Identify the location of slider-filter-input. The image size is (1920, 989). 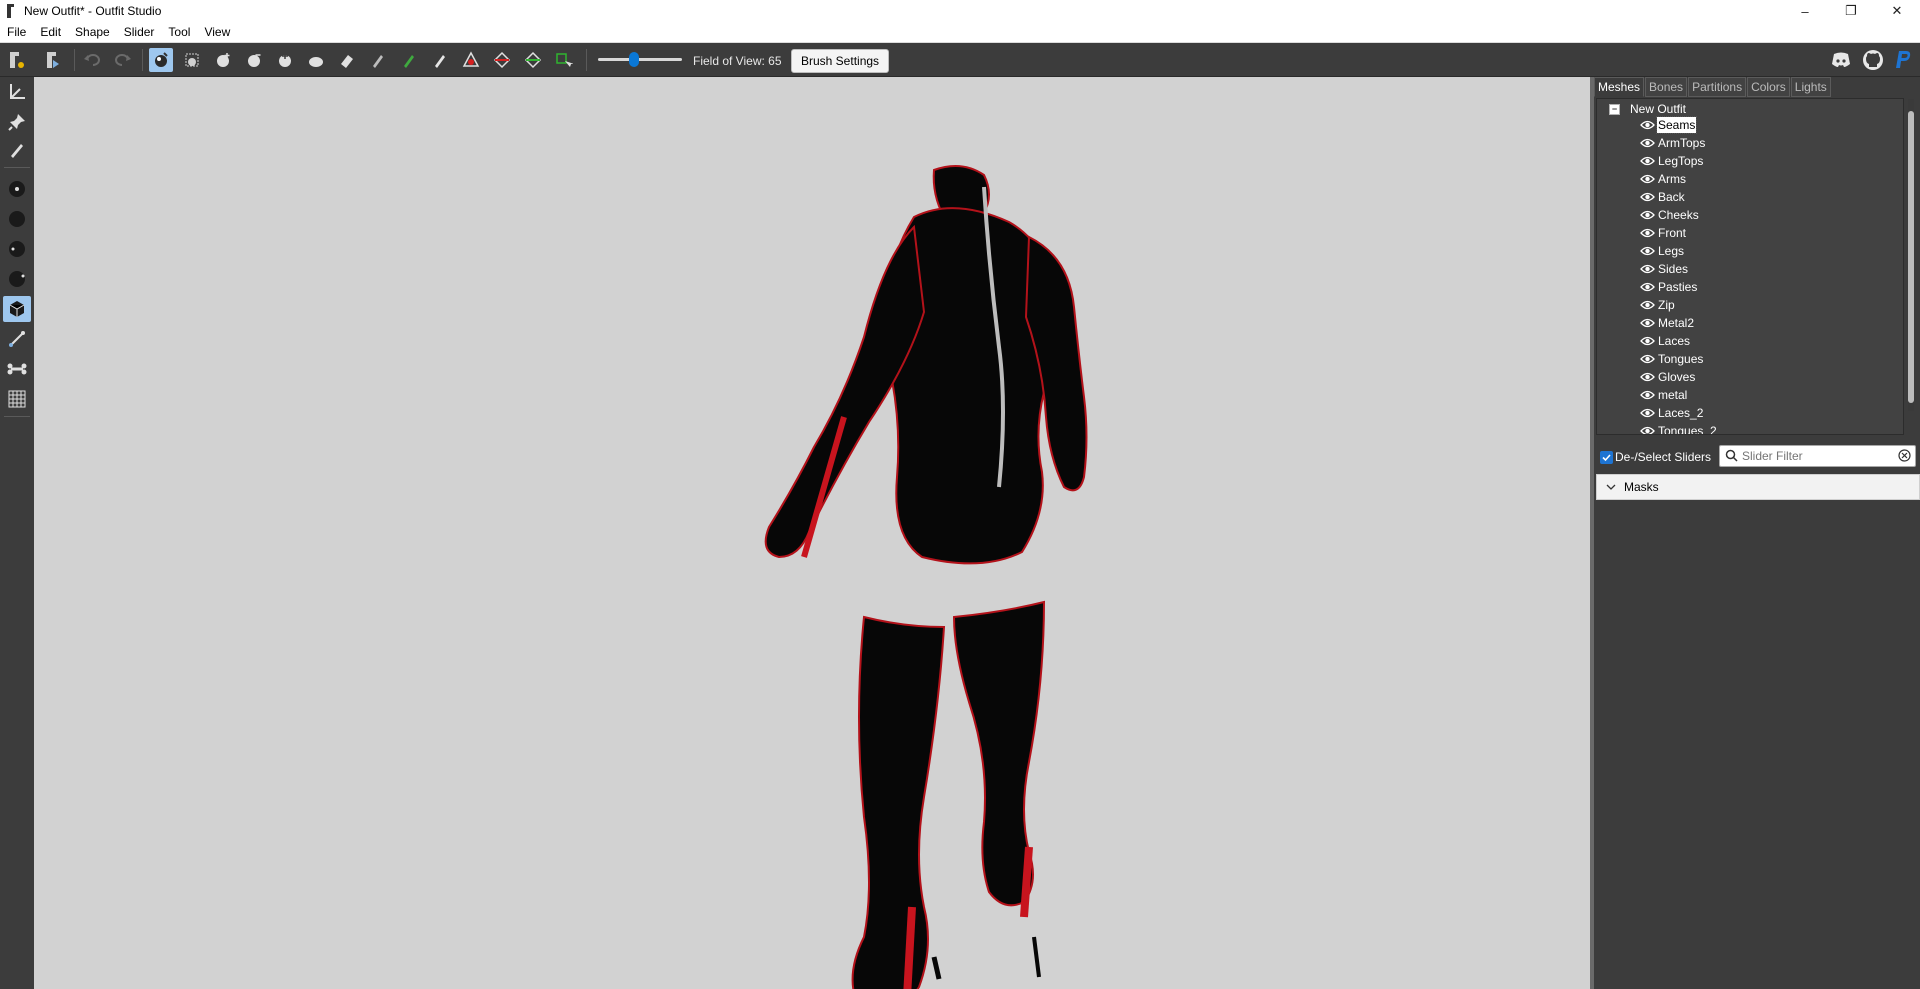
(1816, 456).